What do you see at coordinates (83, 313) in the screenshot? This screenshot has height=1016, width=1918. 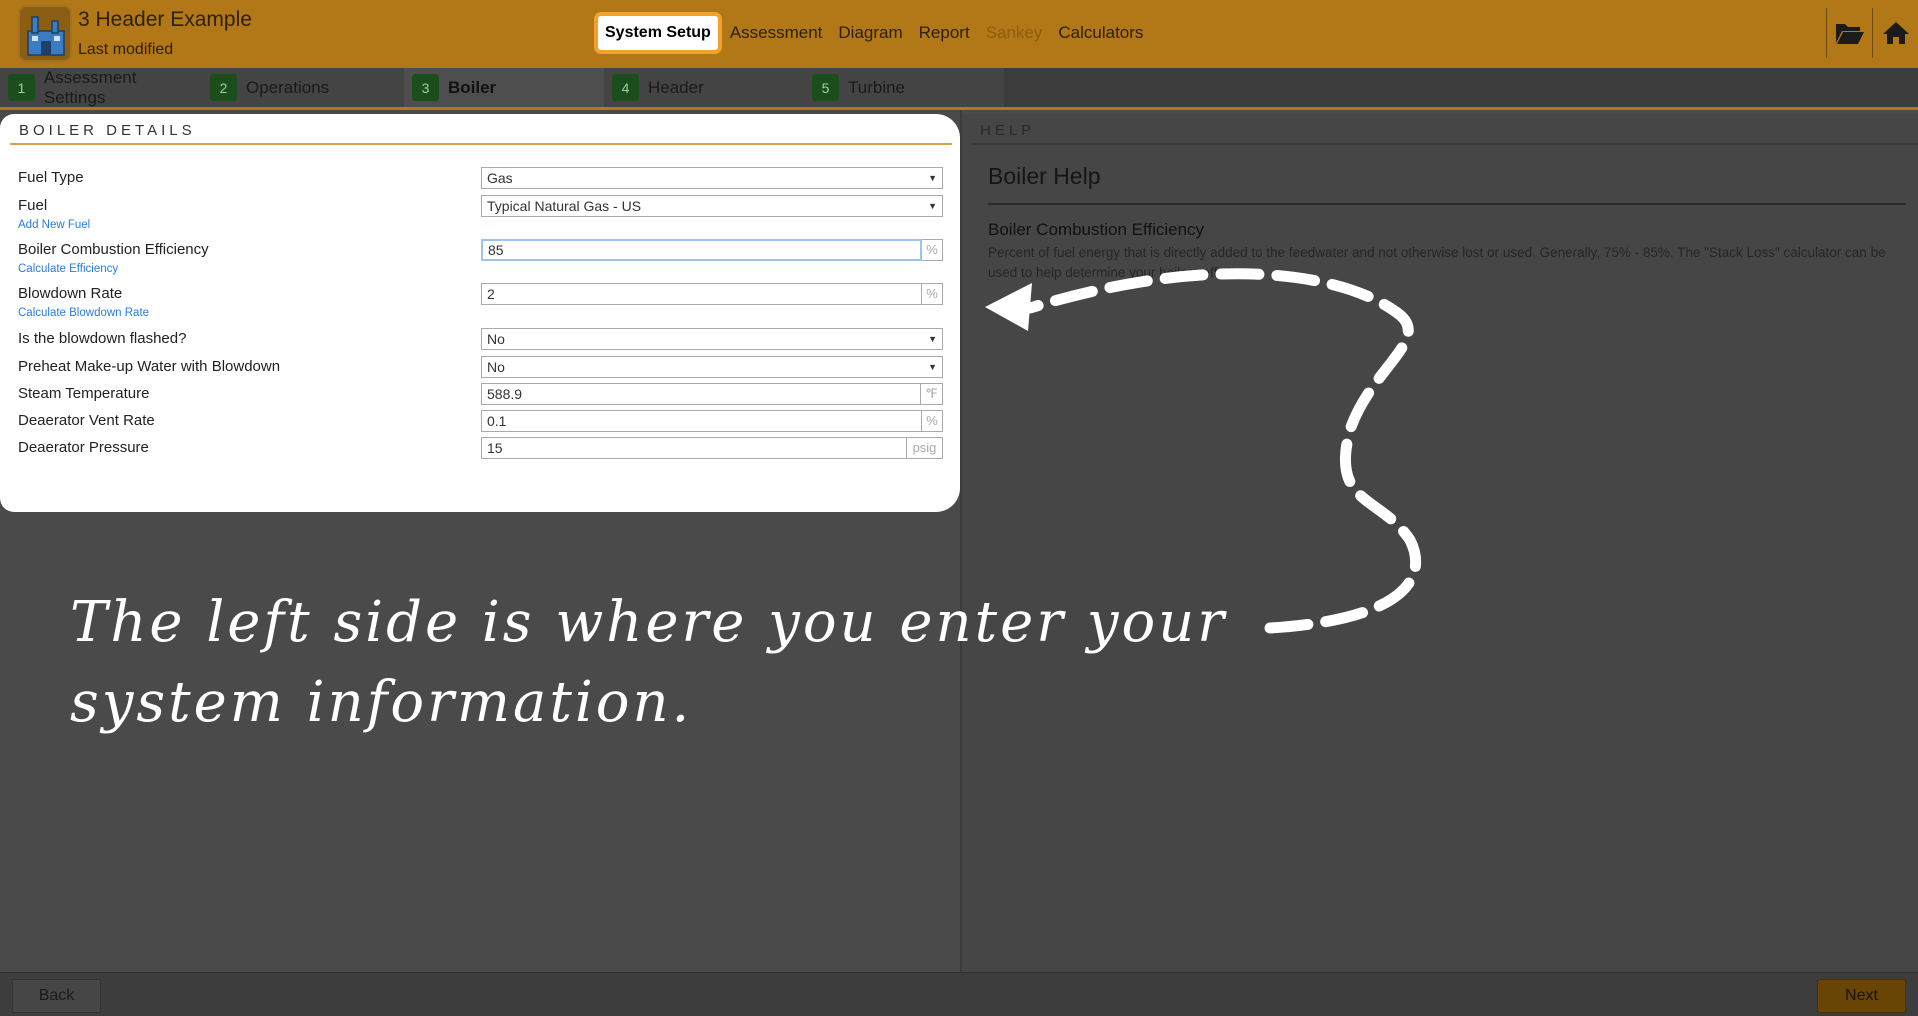 I see `calculate-blowdown-link: Calculate Blowdown Rate` at bounding box center [83, 313].